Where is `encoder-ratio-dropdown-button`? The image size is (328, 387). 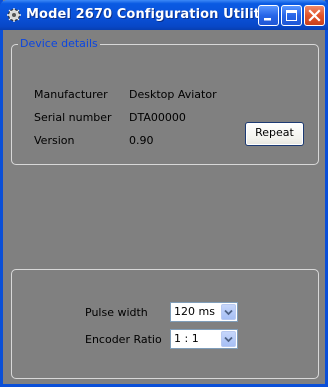
encoder-ratio-dropdown-button is located at coordinates (228, 339).